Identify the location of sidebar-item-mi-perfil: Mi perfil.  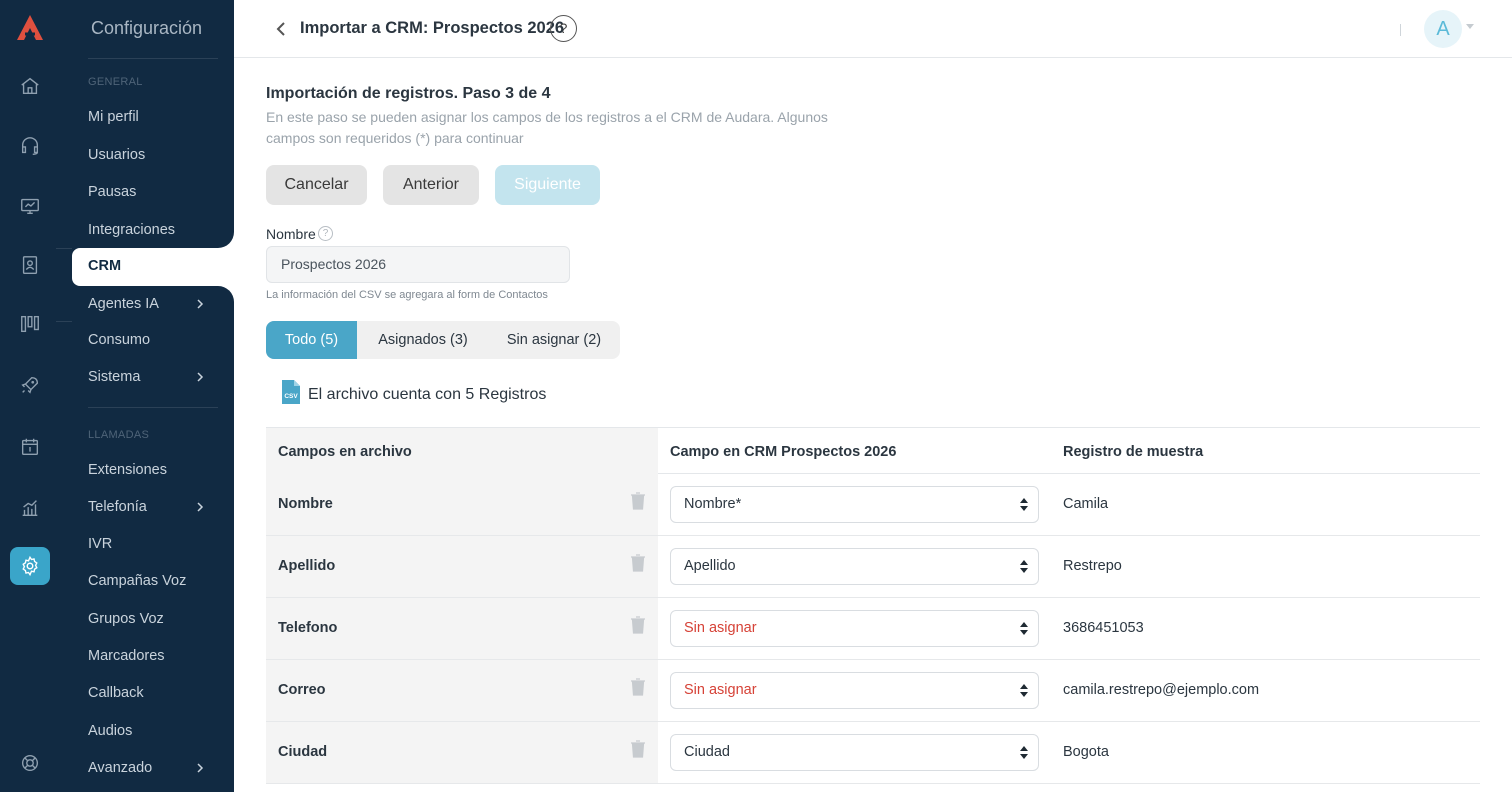
(161, 117).